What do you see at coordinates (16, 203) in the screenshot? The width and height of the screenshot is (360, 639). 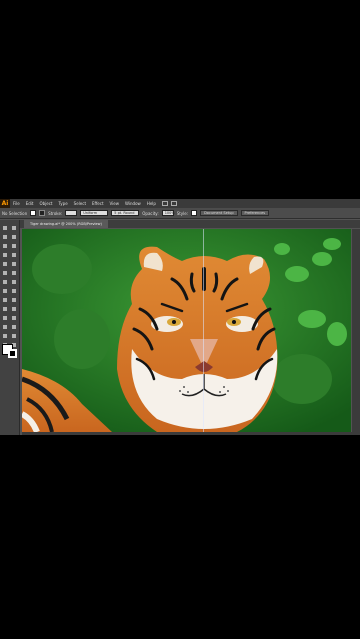 I see `menu-file: File` at bounding box center [16, 203].